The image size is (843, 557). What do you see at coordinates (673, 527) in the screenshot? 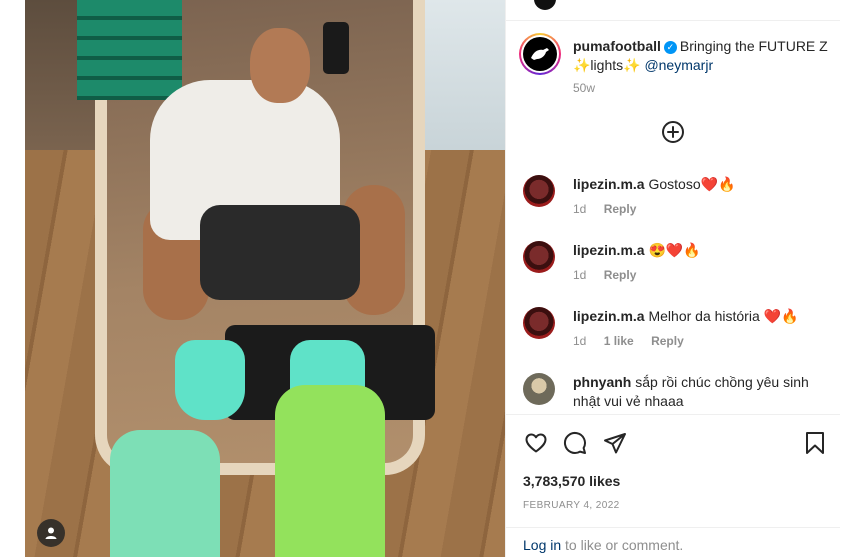
I see `footer-divider` at bounding box center [673, 527].